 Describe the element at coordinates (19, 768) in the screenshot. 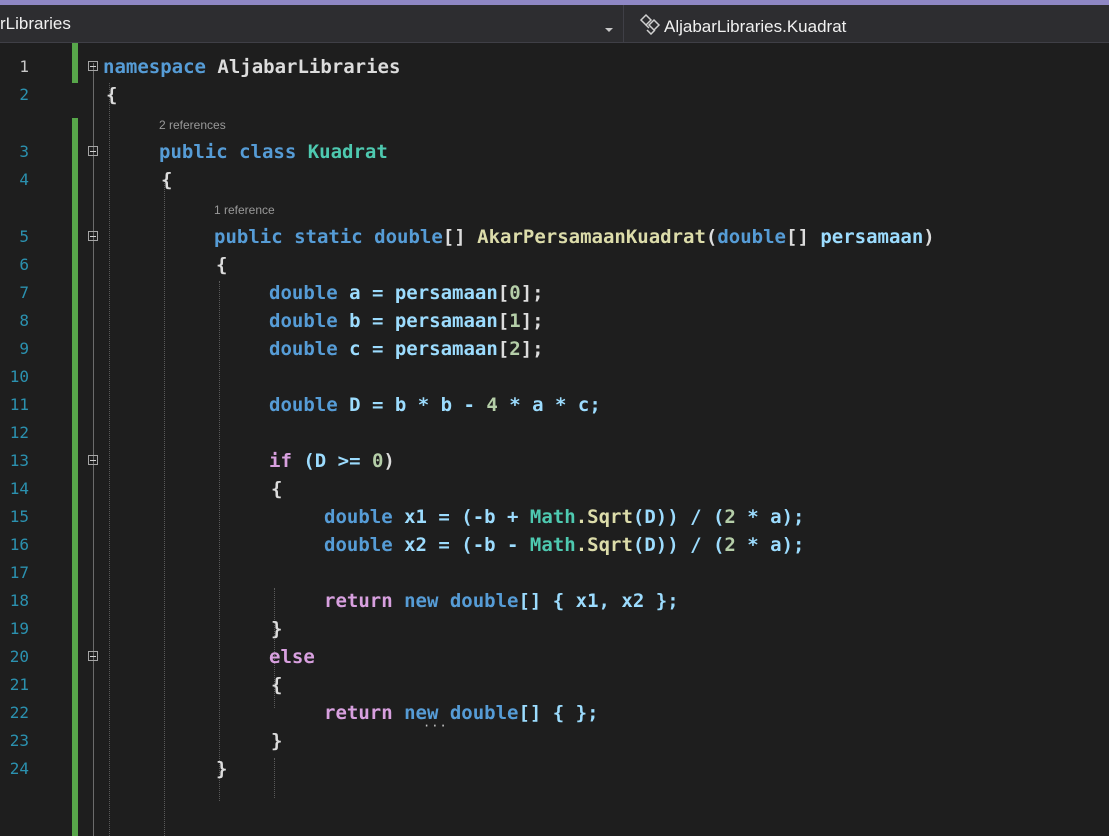

I see `line-number: 24` at that location.